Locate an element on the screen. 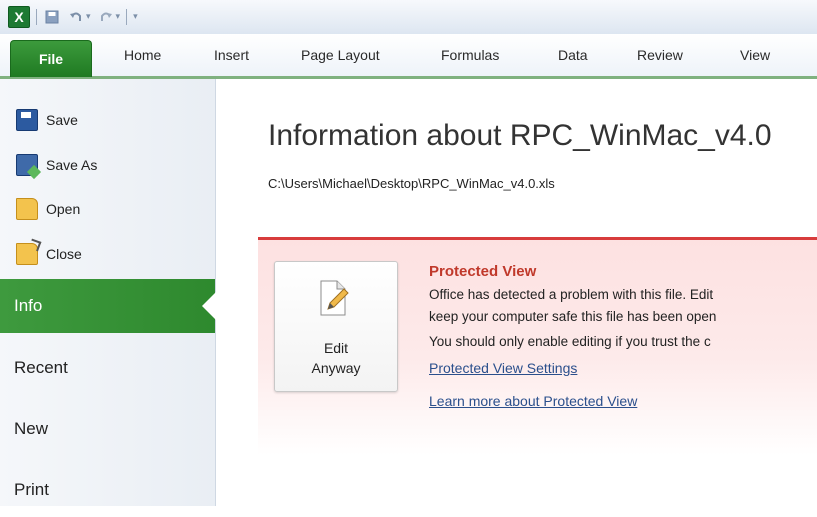  open-button: Open is located at coordinates (48, 209).